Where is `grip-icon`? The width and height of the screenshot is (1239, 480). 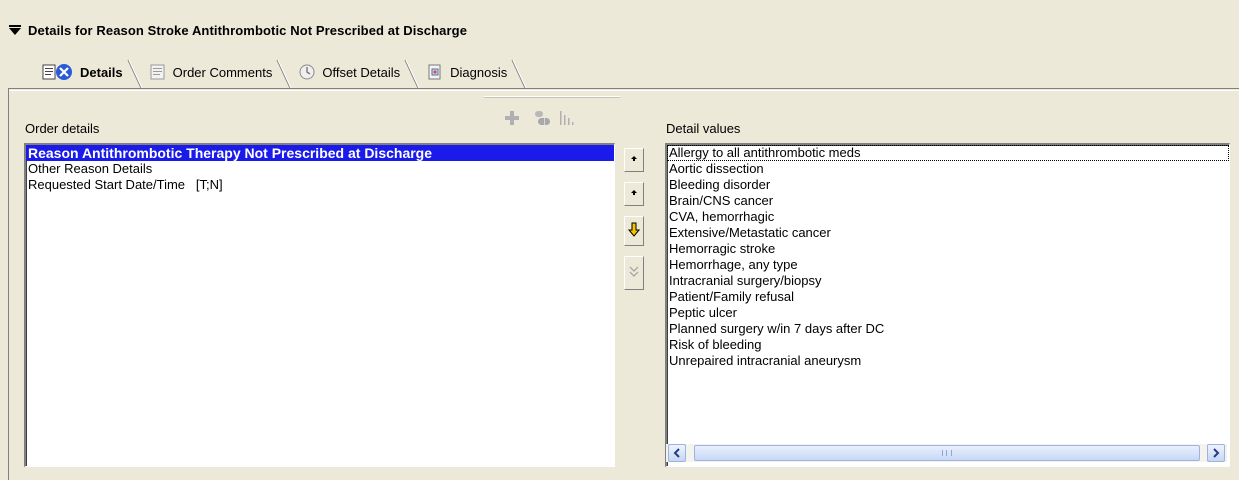 grip-icon is located at coordinates (947, 453).